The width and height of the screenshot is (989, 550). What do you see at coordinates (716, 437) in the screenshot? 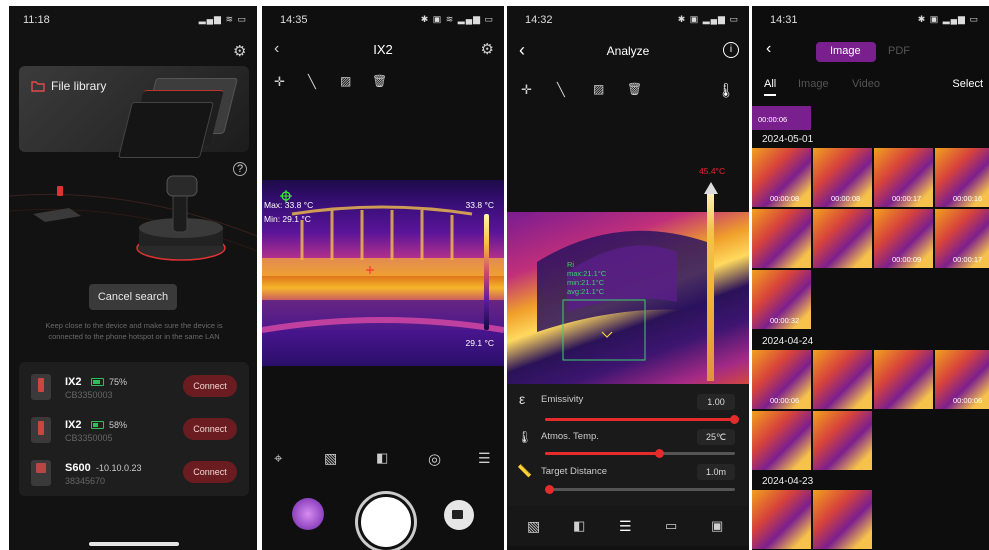
I see `param-value: 25℃` at bounding box center [716, 437].